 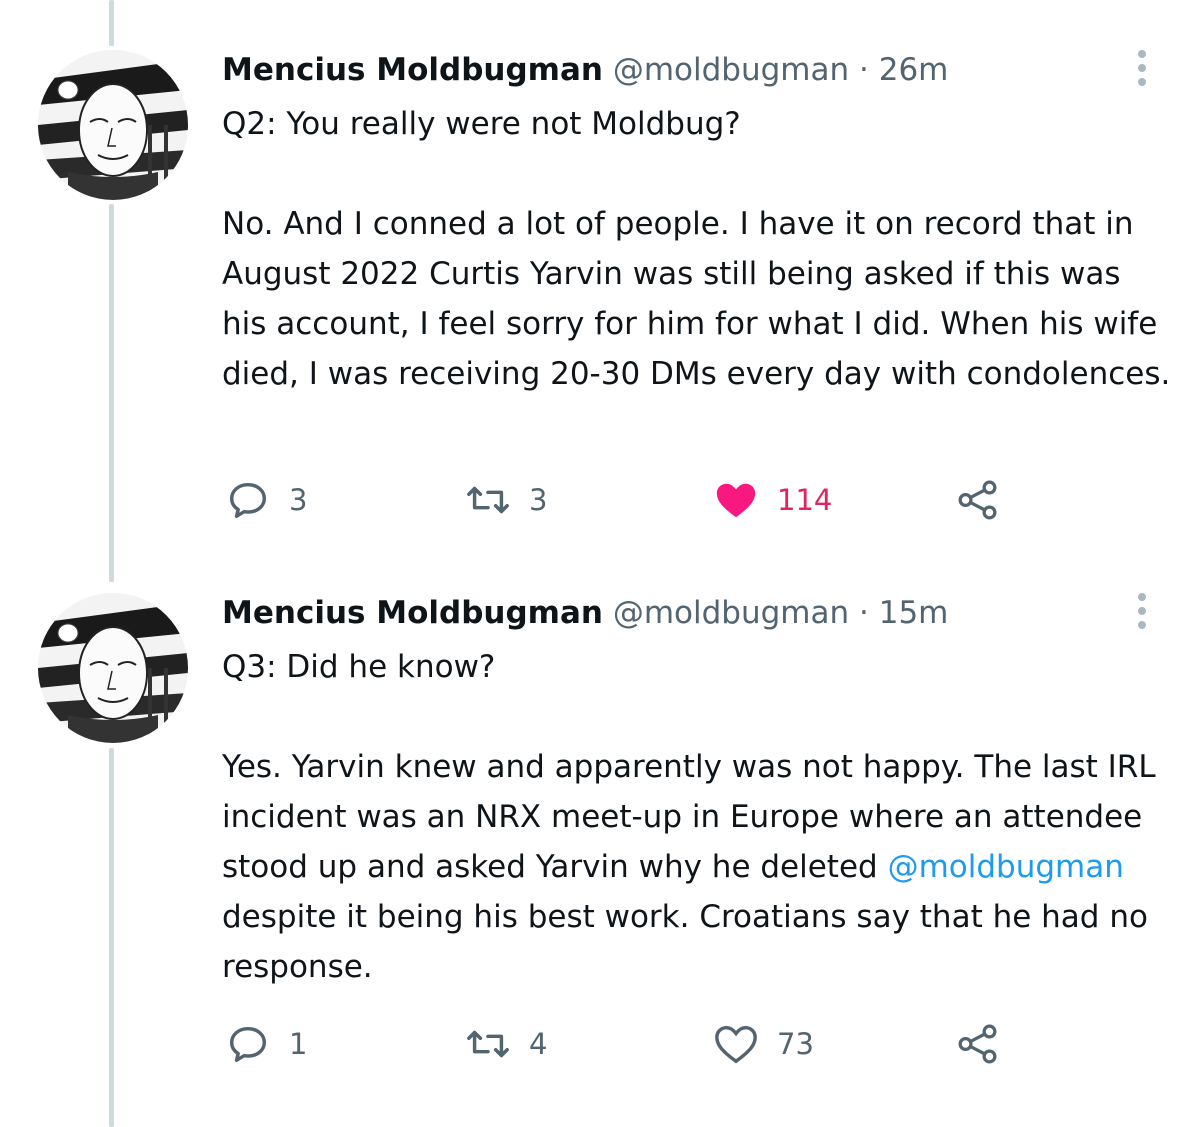 I want to click on reply-button: 3, so click(x=266, y=500).